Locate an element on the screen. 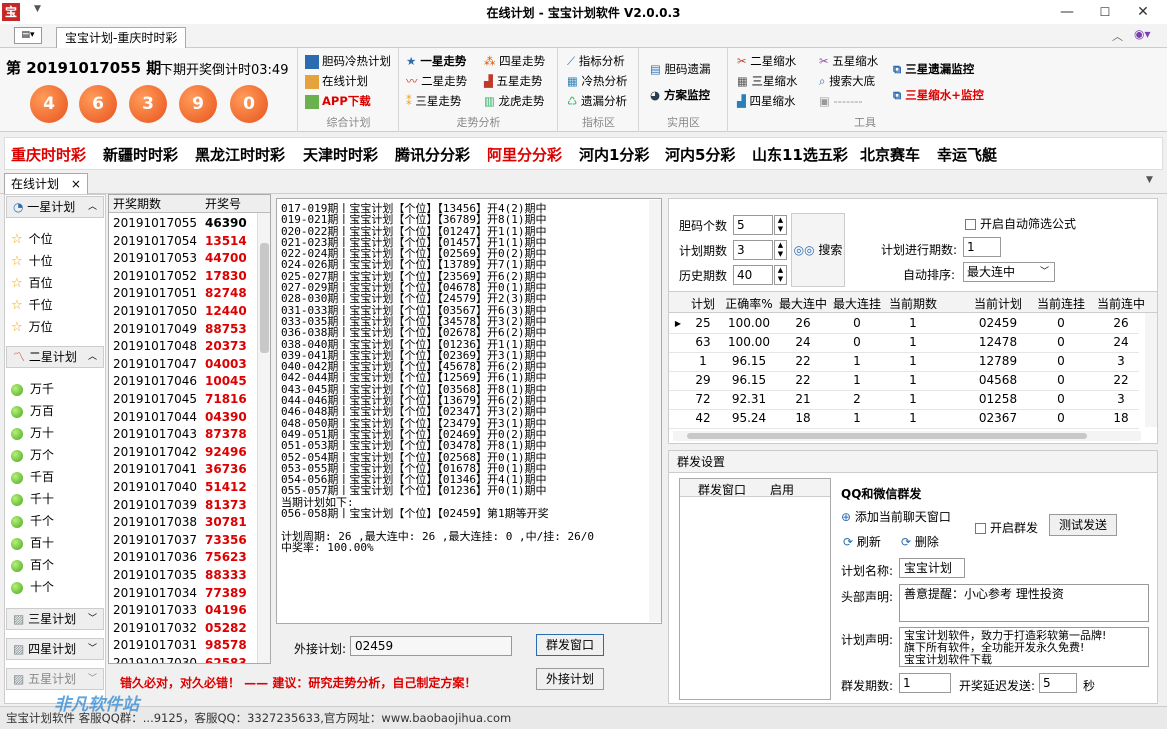  tab-online-plan: 在线计划 × is located at coordinates (46, 183).